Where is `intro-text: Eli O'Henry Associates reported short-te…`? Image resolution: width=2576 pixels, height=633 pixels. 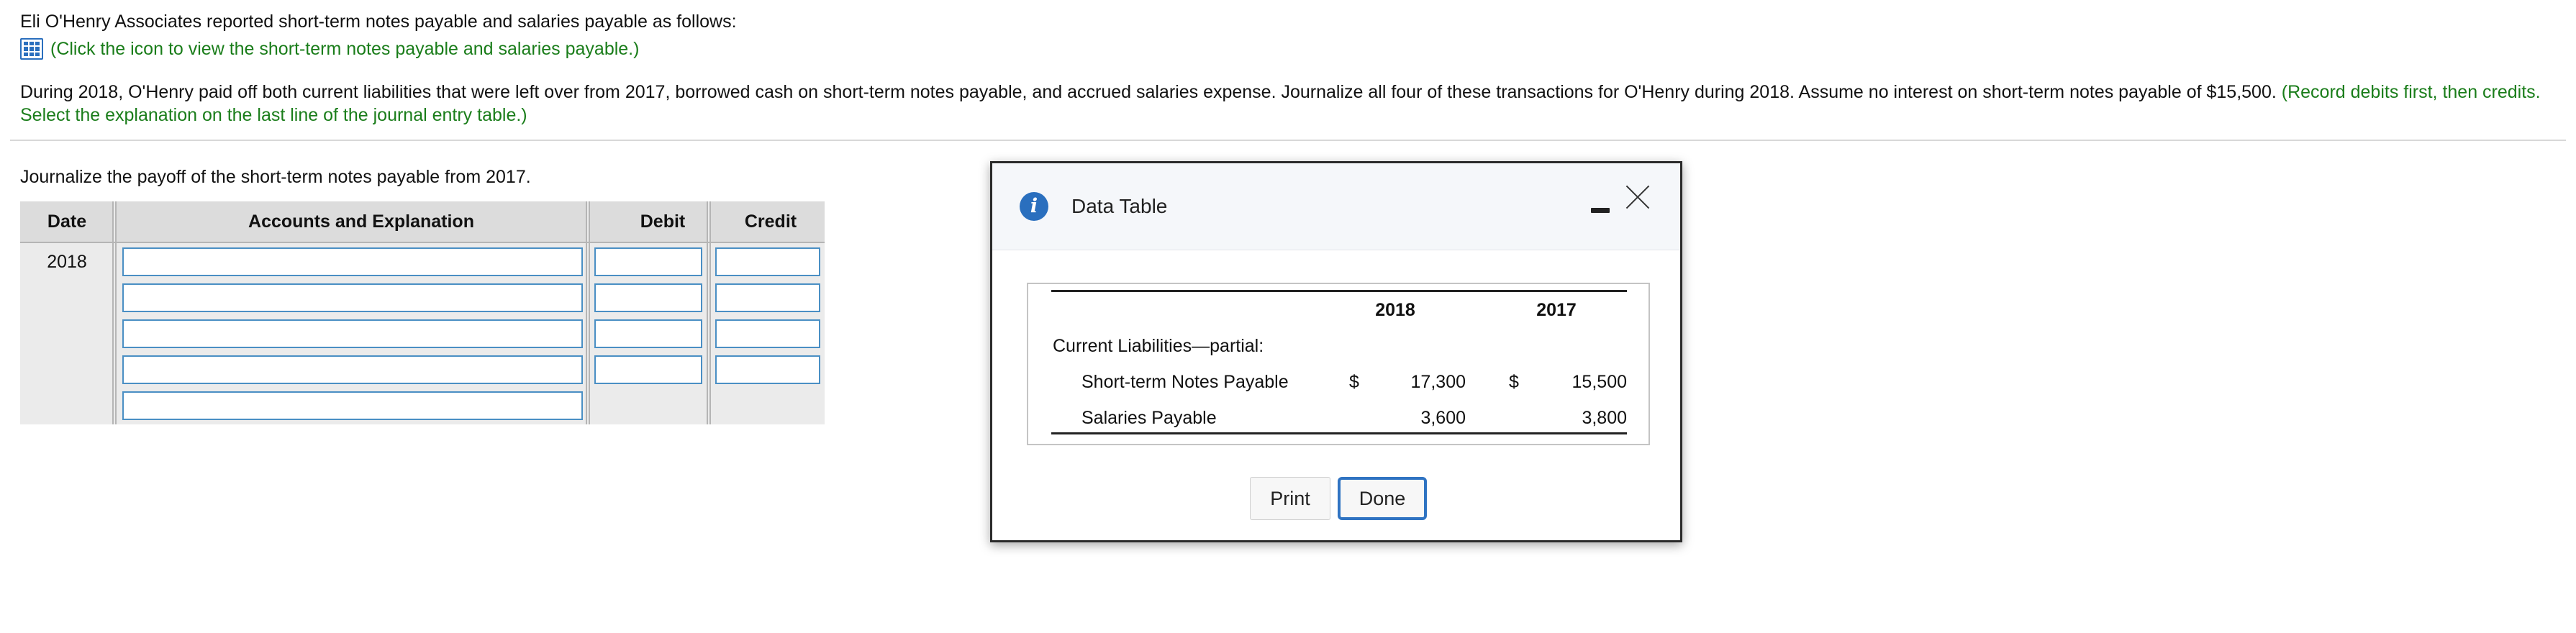 intro-text: Eli O'Henry Associates reported short-te… is located at coordinates (378, 22).